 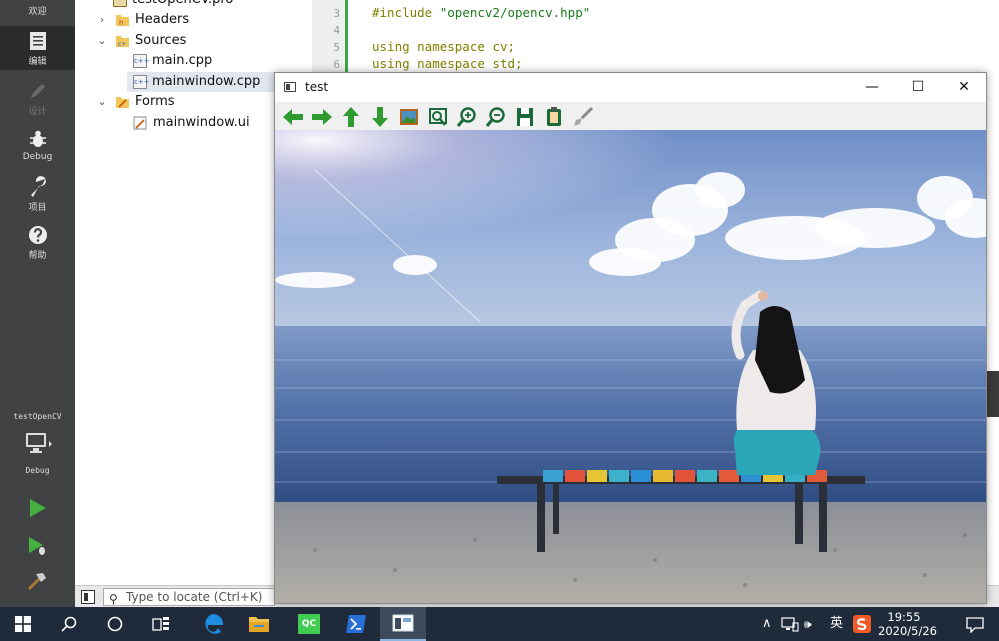 I want to click on task-view-button, so click(x=161, y=624).